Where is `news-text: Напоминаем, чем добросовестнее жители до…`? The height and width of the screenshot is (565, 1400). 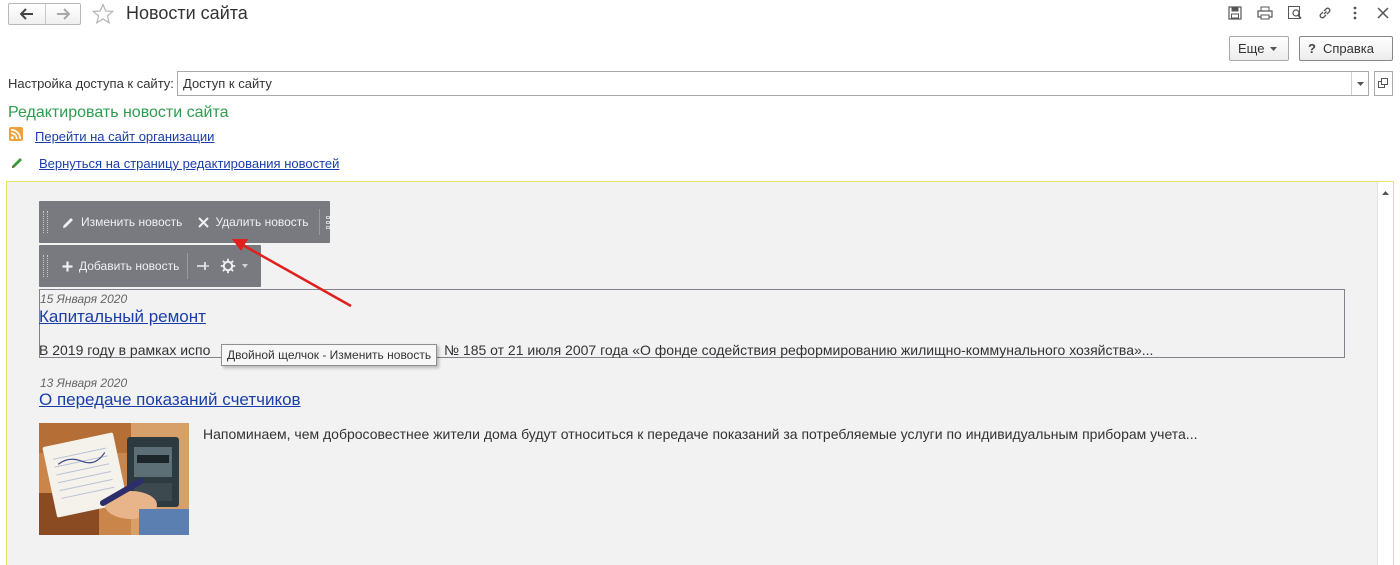 news-text: Напоминаем, чем добросовестнее жители до… is located at coordinates (700, 434).